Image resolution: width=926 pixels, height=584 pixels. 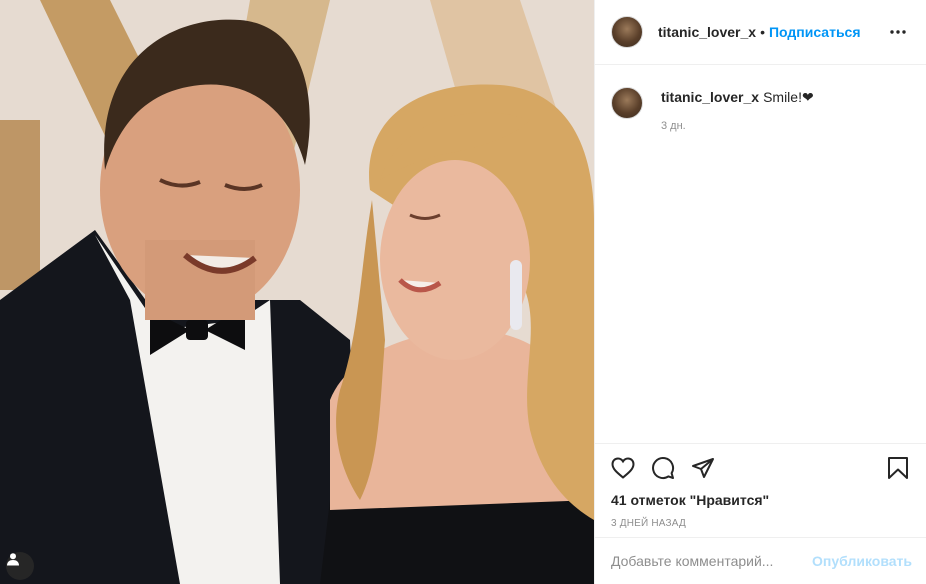 What do you see at coordinates (707, 32) in the screenshot?
I see `author-username: titanic_lover_x` at bounding box center [707, 32].